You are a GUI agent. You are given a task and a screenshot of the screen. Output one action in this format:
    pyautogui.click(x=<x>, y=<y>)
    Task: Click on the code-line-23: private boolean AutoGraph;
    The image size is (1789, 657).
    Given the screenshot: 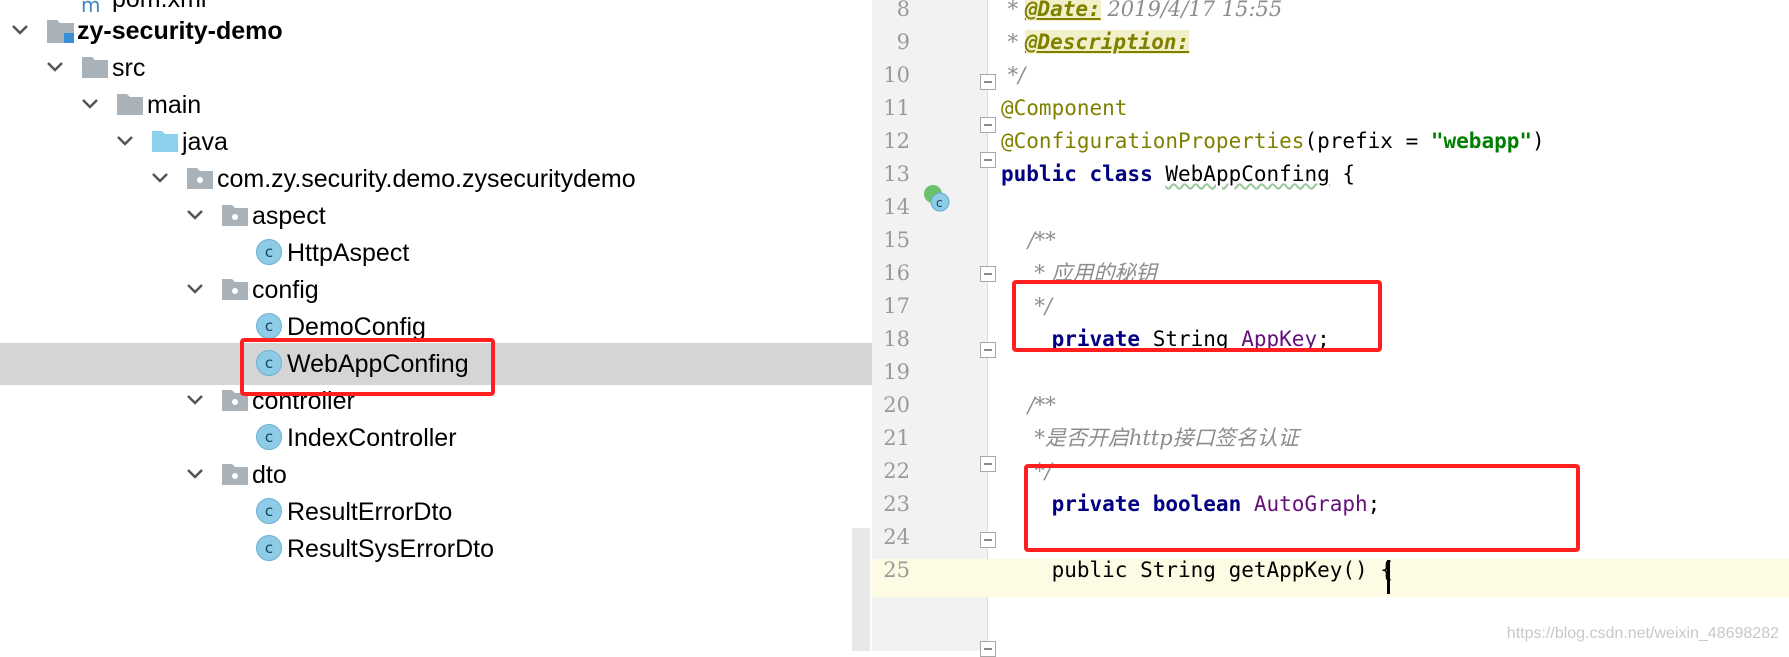 What is the action you would take?
    pyautogui.click(x=1191, y=504)
    